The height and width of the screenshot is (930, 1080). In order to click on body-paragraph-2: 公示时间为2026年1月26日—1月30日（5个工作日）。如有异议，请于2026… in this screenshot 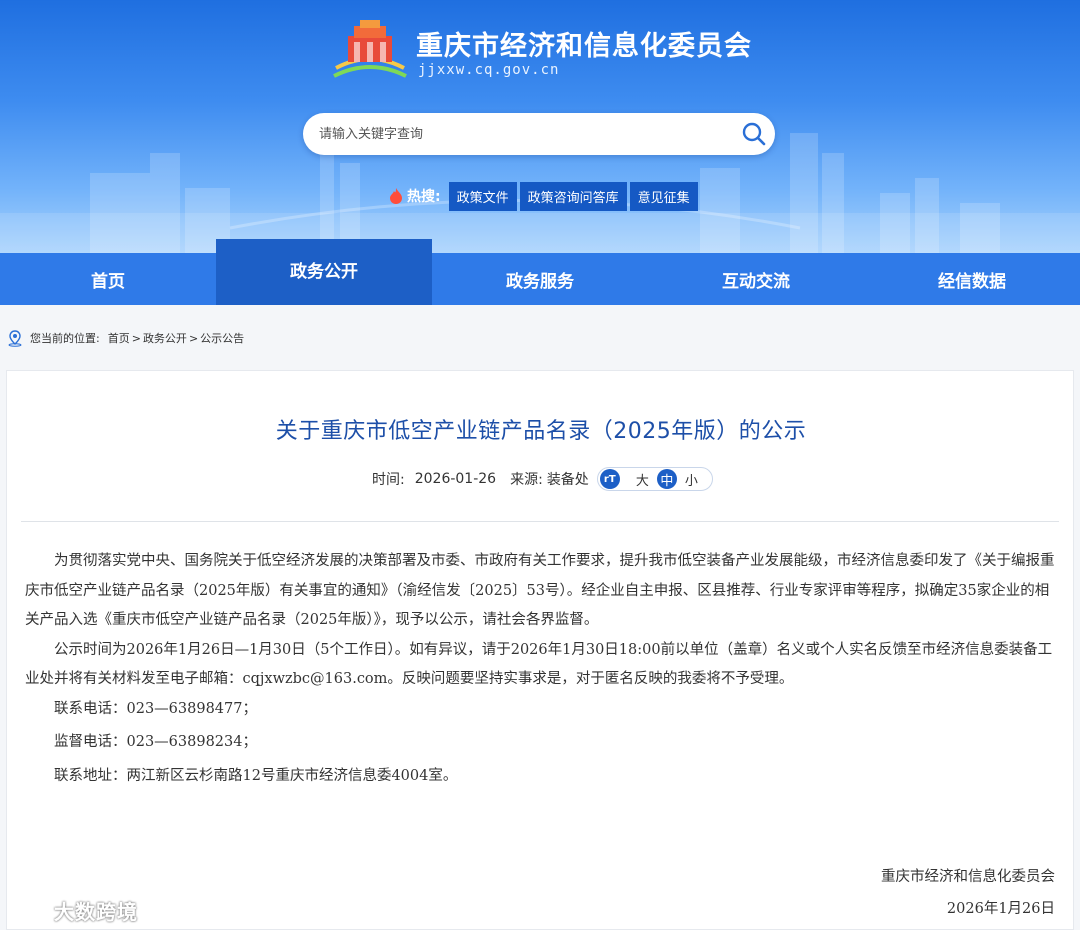, I will do `click(539, 664)`.